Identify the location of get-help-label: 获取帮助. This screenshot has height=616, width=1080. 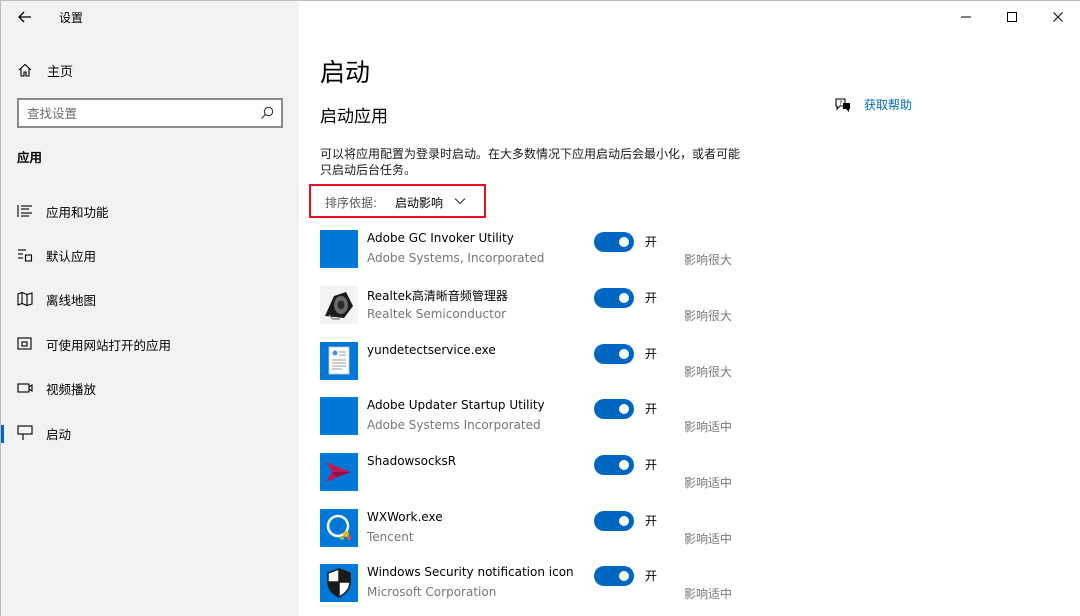
(888, 105).